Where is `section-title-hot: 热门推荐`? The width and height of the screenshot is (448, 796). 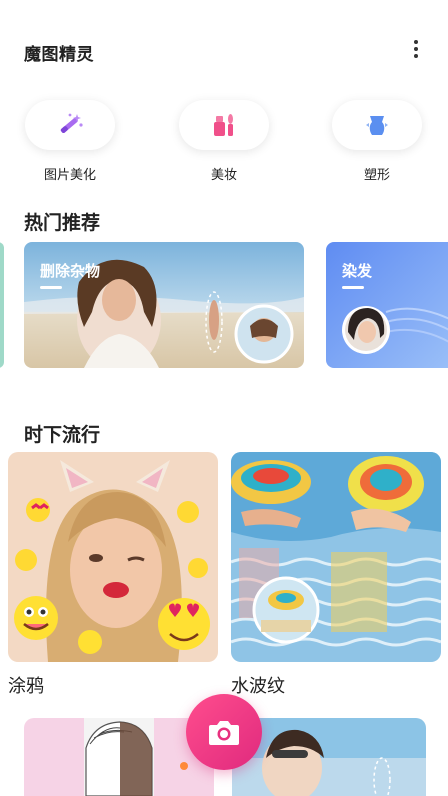 section-title-hot: 热门推荐 is located at coordinates (62, 223).